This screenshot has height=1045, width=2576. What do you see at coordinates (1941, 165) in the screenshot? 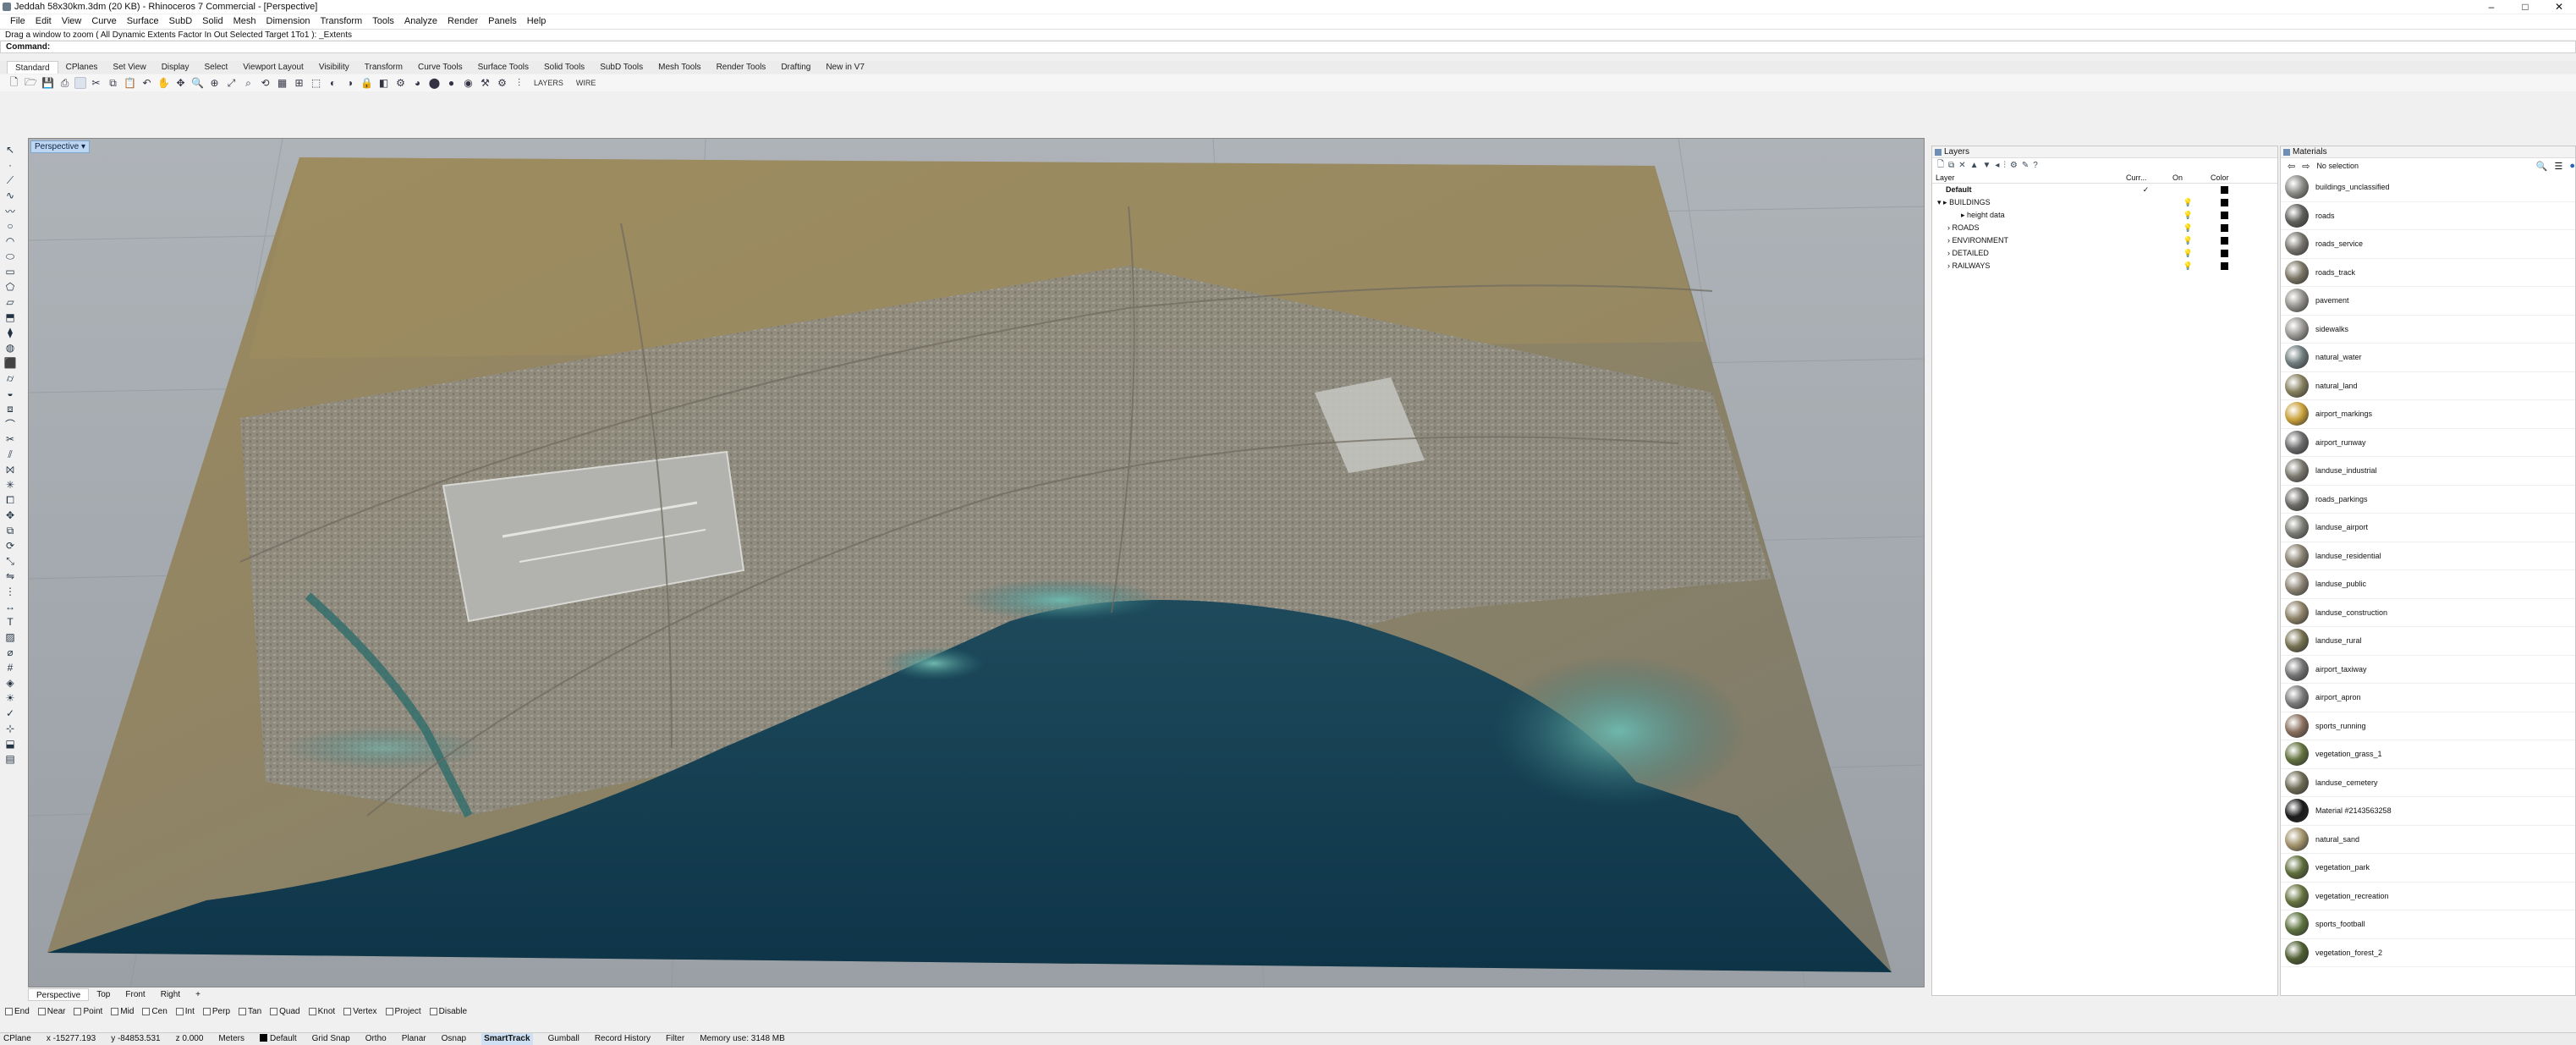
I see `new-layer-icon: 🗋` at bounding box center [1941, 165].